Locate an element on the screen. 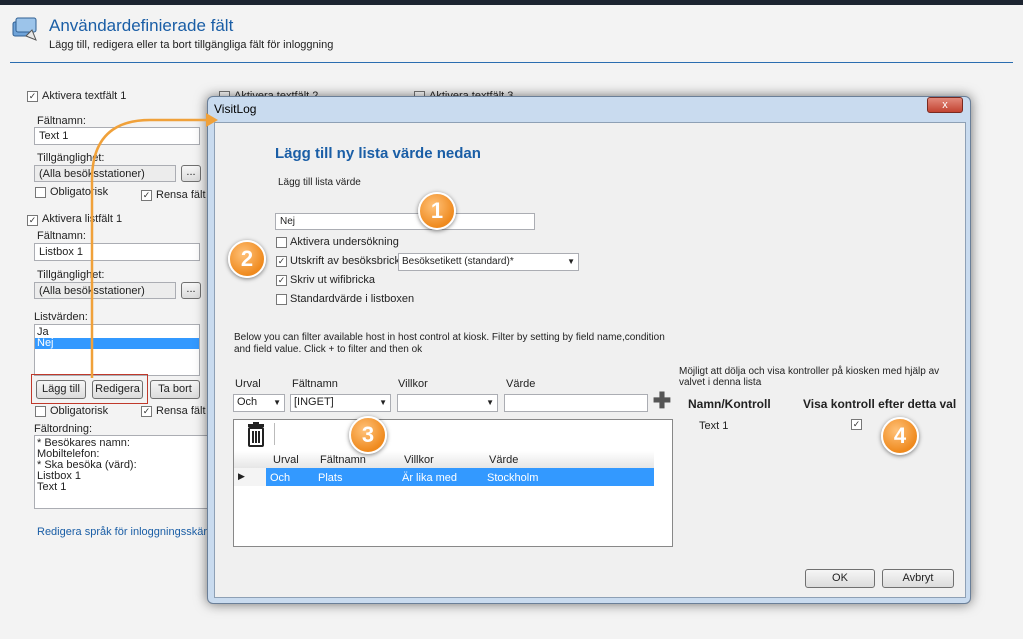  list1-faltnamn-label: Fältnamn: is located at coordinates (61, 236).